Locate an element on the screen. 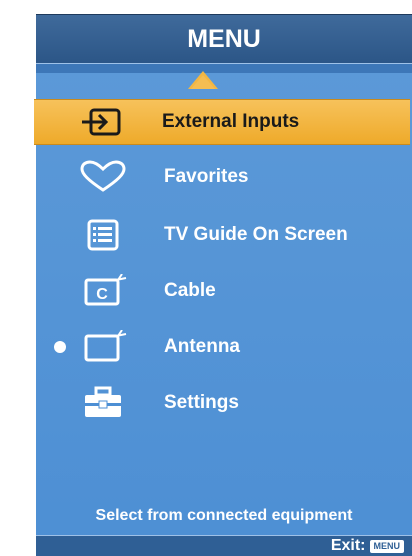 This screenshot has height=556, width=412. footer-bar: Exit: MENU is located at coordinates (224, 545).